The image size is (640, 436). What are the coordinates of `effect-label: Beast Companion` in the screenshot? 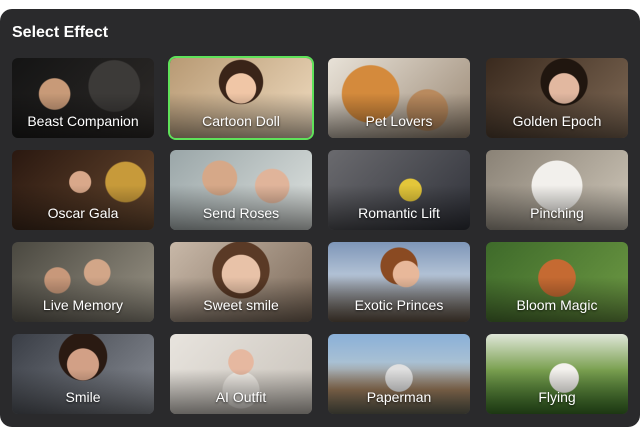 It's located at (83, 121).